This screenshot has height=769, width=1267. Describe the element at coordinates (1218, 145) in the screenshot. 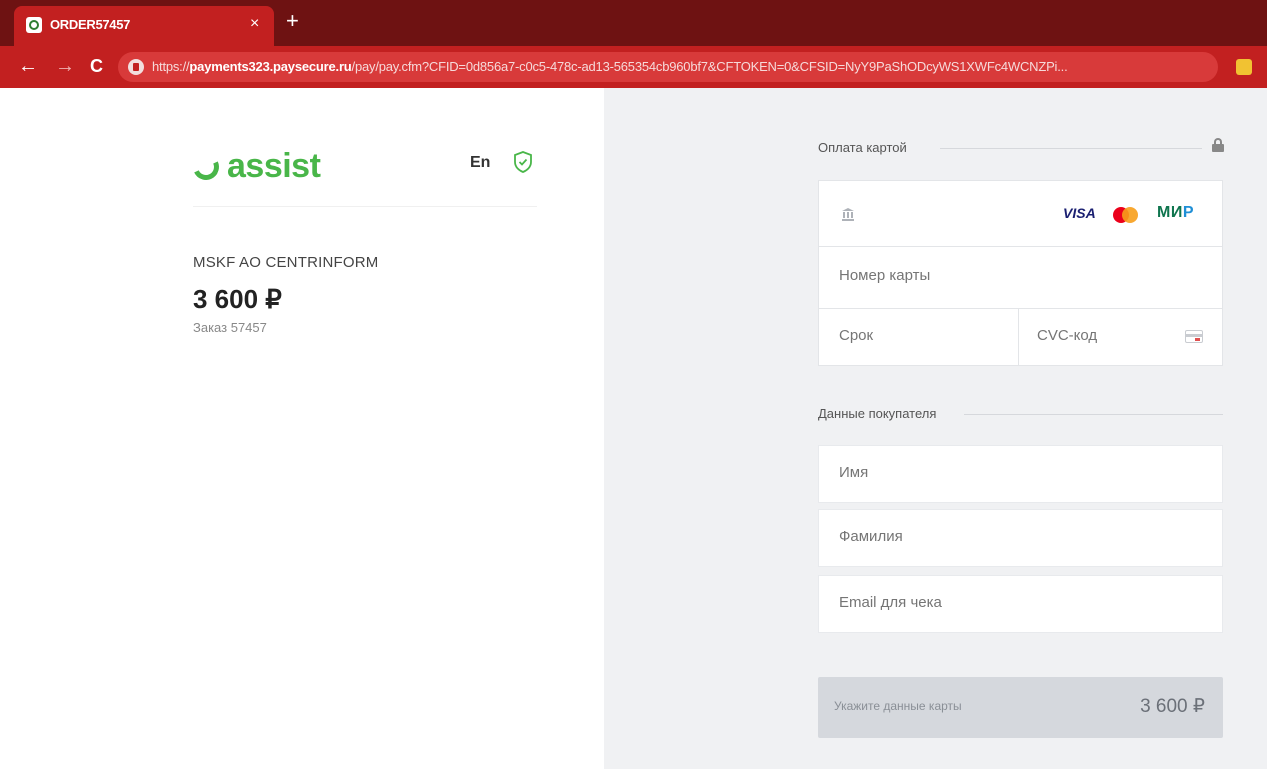

I see `lock-icon` at that location.